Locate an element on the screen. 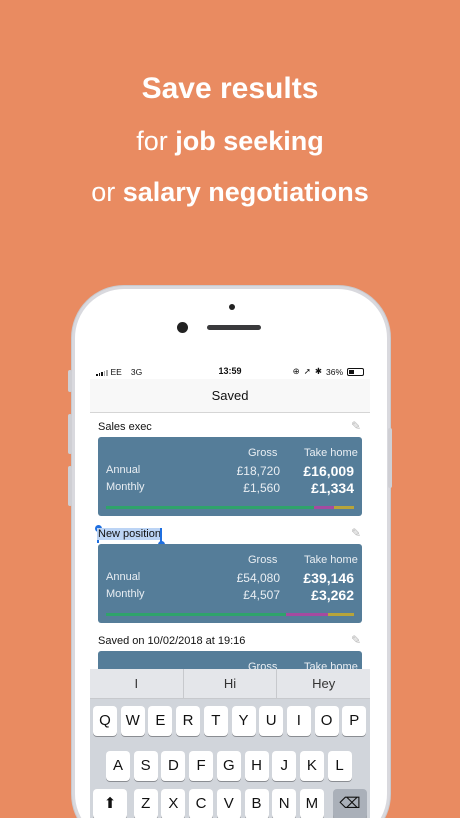 The image size is (460, 818). prediction-3: Hey is located at coordinates (323, 683).